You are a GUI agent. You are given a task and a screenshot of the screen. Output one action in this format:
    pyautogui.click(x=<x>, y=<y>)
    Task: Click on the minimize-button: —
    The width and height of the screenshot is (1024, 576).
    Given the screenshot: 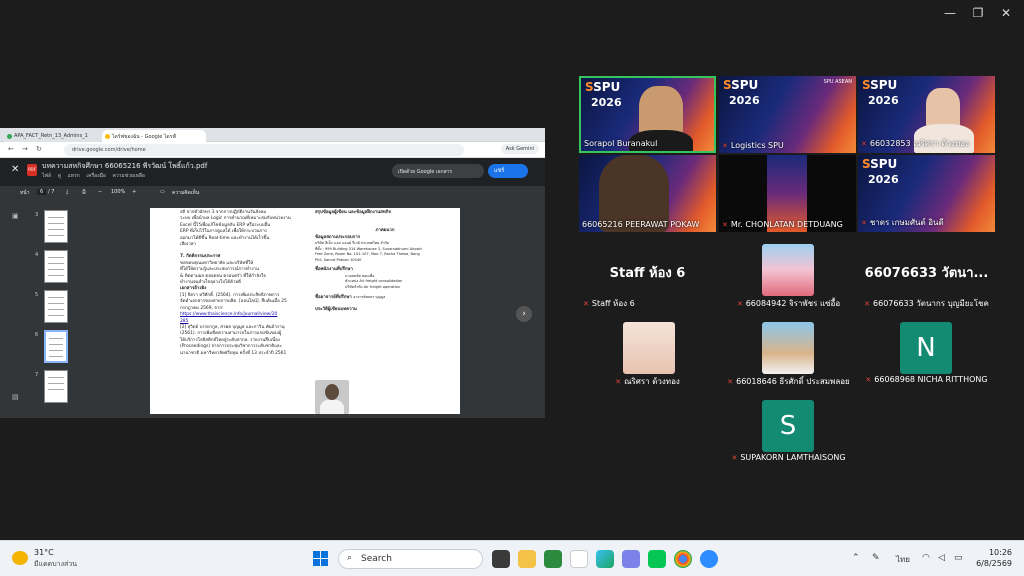 What is the action you would take?
    pyautogui.click(x=950, y=13)
    